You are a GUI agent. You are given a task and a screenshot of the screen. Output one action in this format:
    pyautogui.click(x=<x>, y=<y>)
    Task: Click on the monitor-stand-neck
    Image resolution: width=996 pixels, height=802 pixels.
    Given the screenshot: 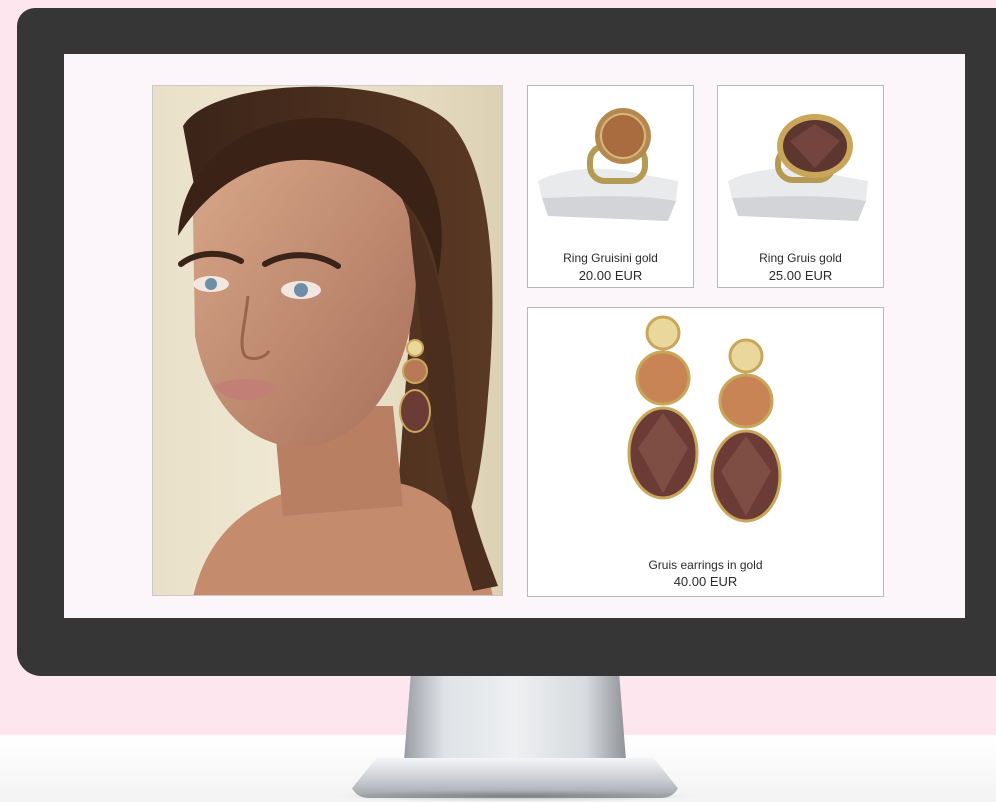 What is the action you would take?
    pyautogui.click(x=515, y=718)
    